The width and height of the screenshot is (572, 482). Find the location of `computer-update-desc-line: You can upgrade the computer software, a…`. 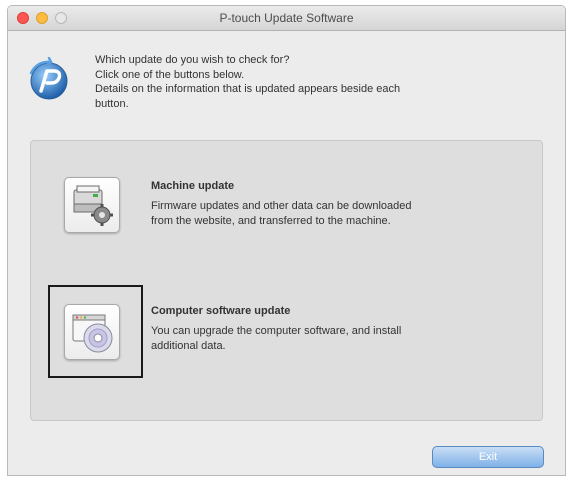

computer-update-desc-line: You can upgrade the computer software, a… is located at coordinates (276, 331).